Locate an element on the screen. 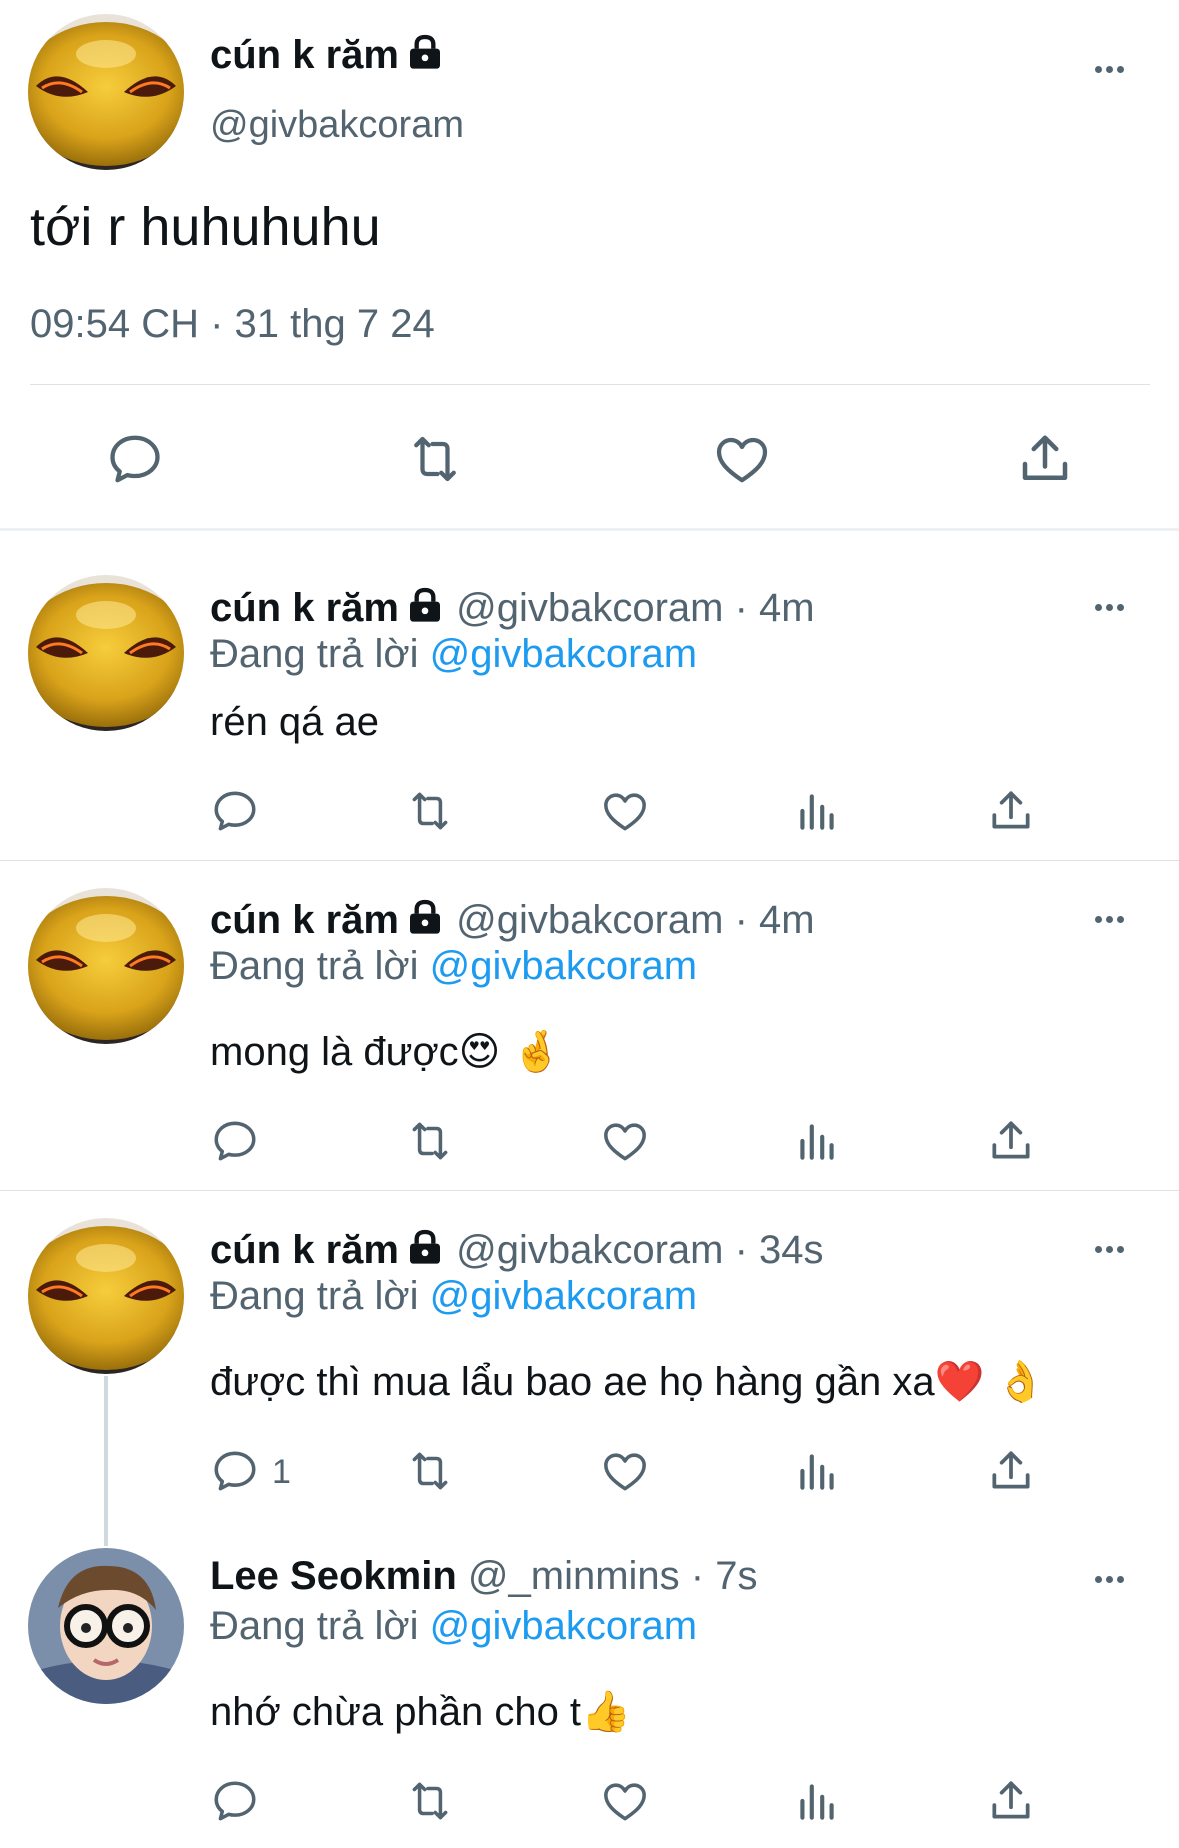 Image resolution: width=1179 pixels, height=1848 pixels. display-name-row: cún k răm is located at coordinates (327, 55).